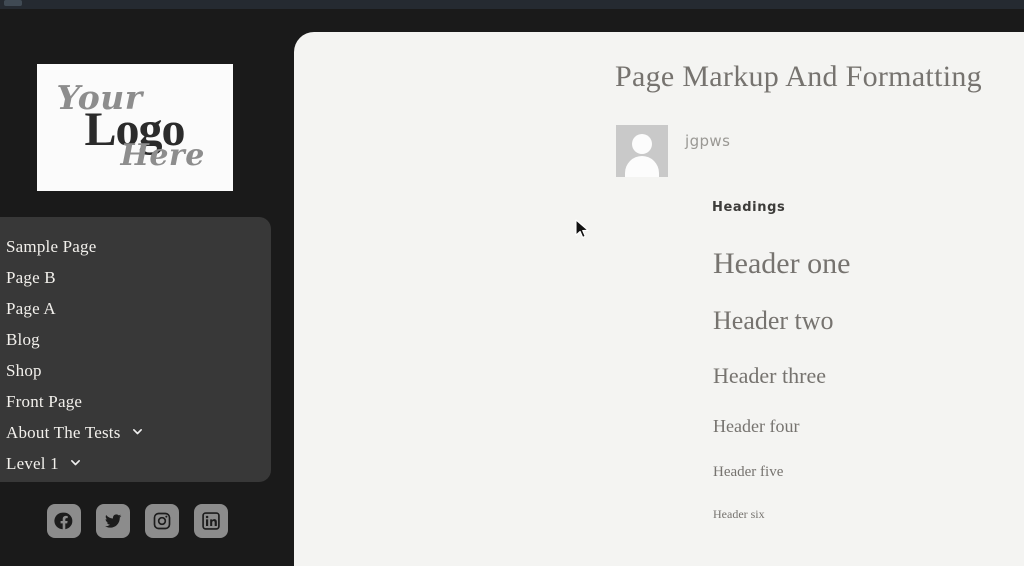 Image resolution: width=1024 pixels, height=566 pixels. What do you see at coordinates (707, 137) in the screenshot?
I see `author-link: jgpws` at bounding box center [707, 137].